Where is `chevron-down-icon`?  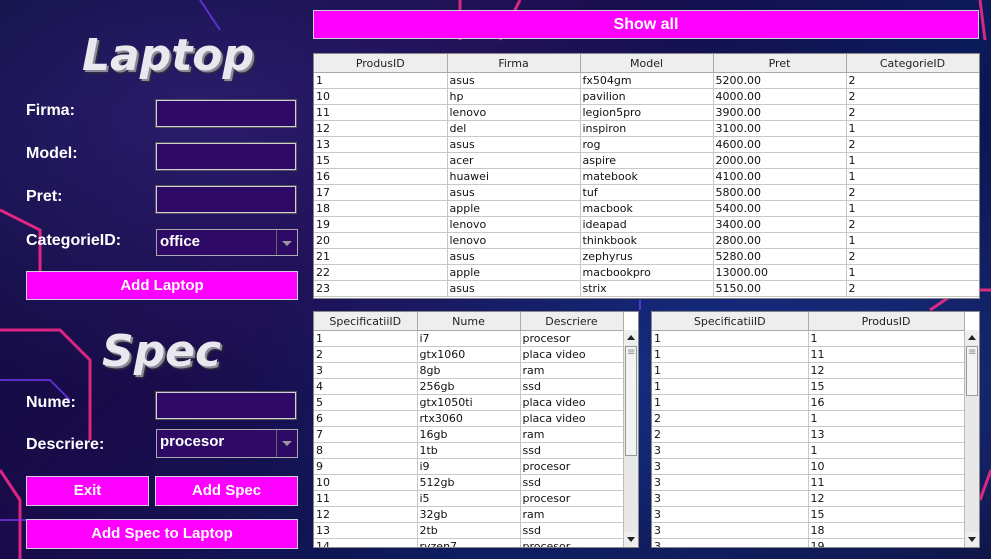
chevron-down-icon is located at coordinates (286, 443).